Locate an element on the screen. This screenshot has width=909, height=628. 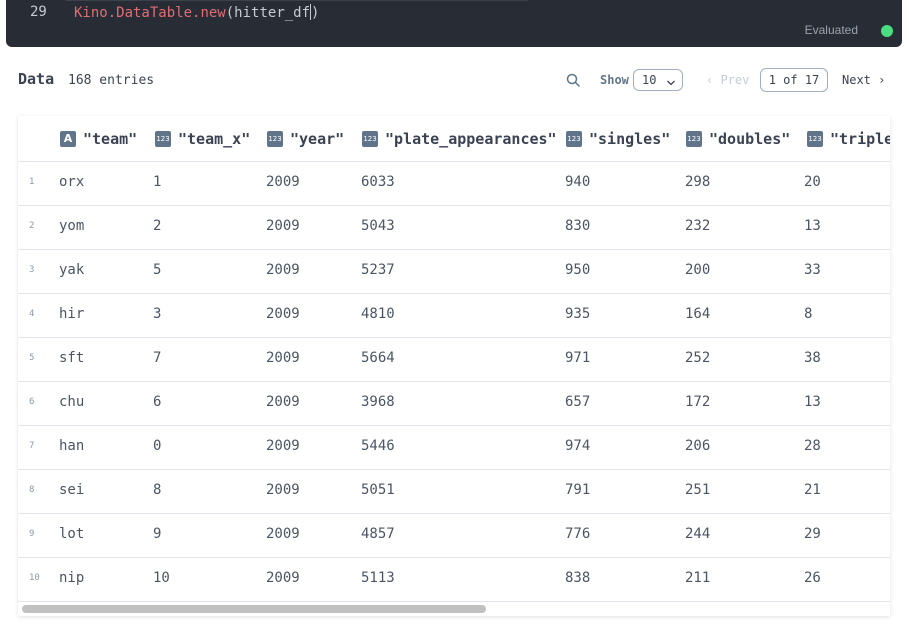
row-index: 3 is located at coordinates (32, 270).